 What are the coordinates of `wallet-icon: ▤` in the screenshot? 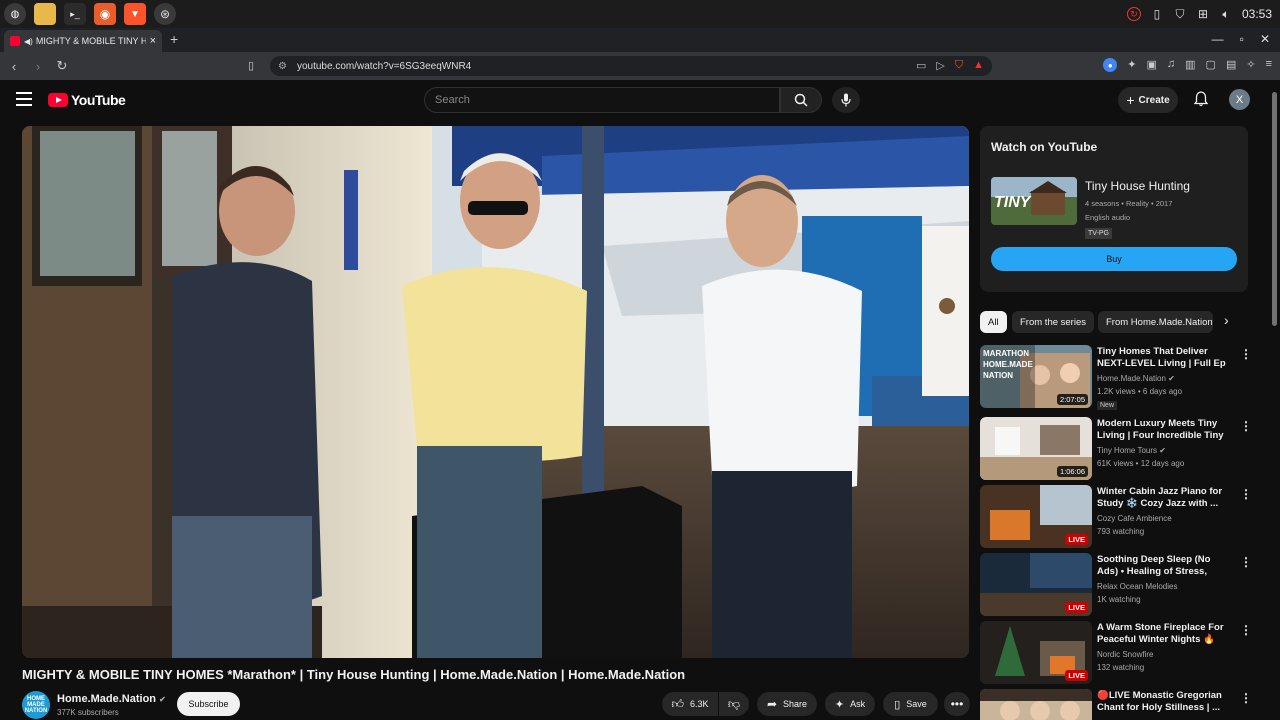 It's located at (1231, 65).